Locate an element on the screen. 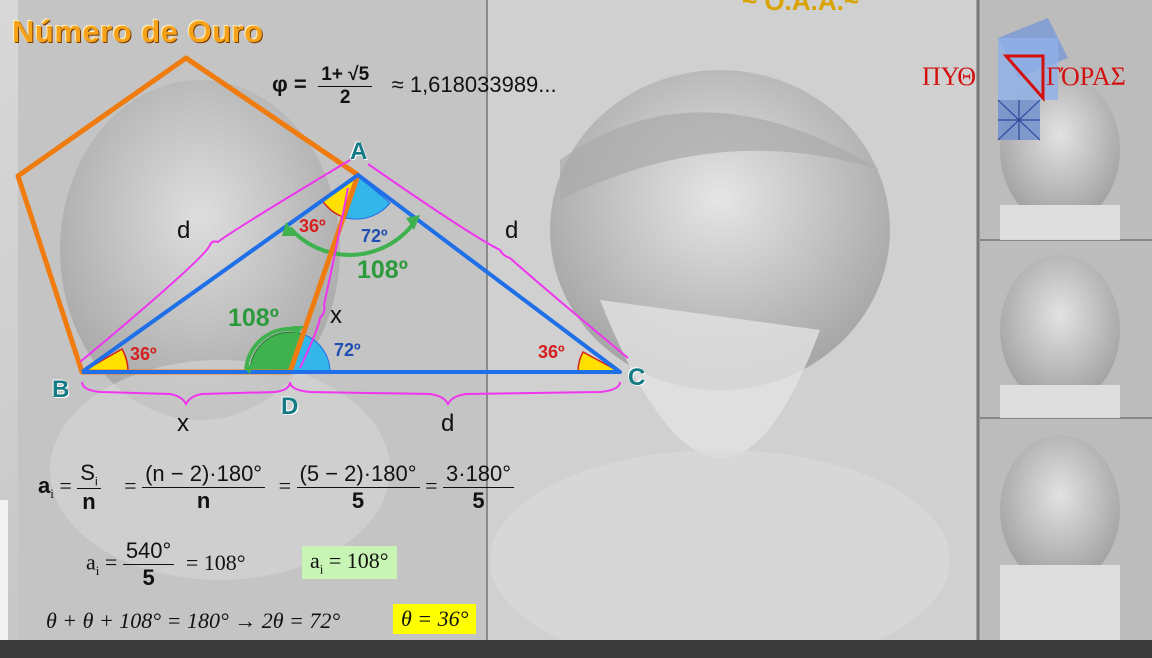 Image resolution: width=1152 pixels, height=658 pixels. eq2-rhs: = 108° is located at coordinates (215, 562).